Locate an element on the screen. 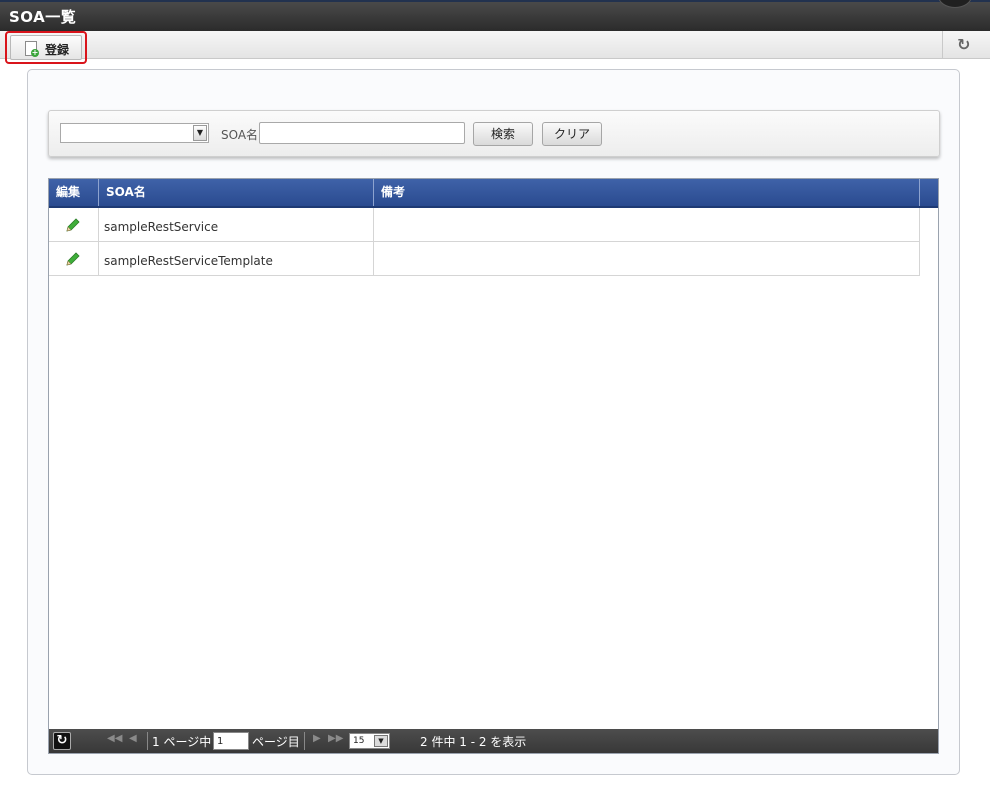 This screenshot has height=802, width=990. register-button: + 登録 is located at coordinates (46, 47).